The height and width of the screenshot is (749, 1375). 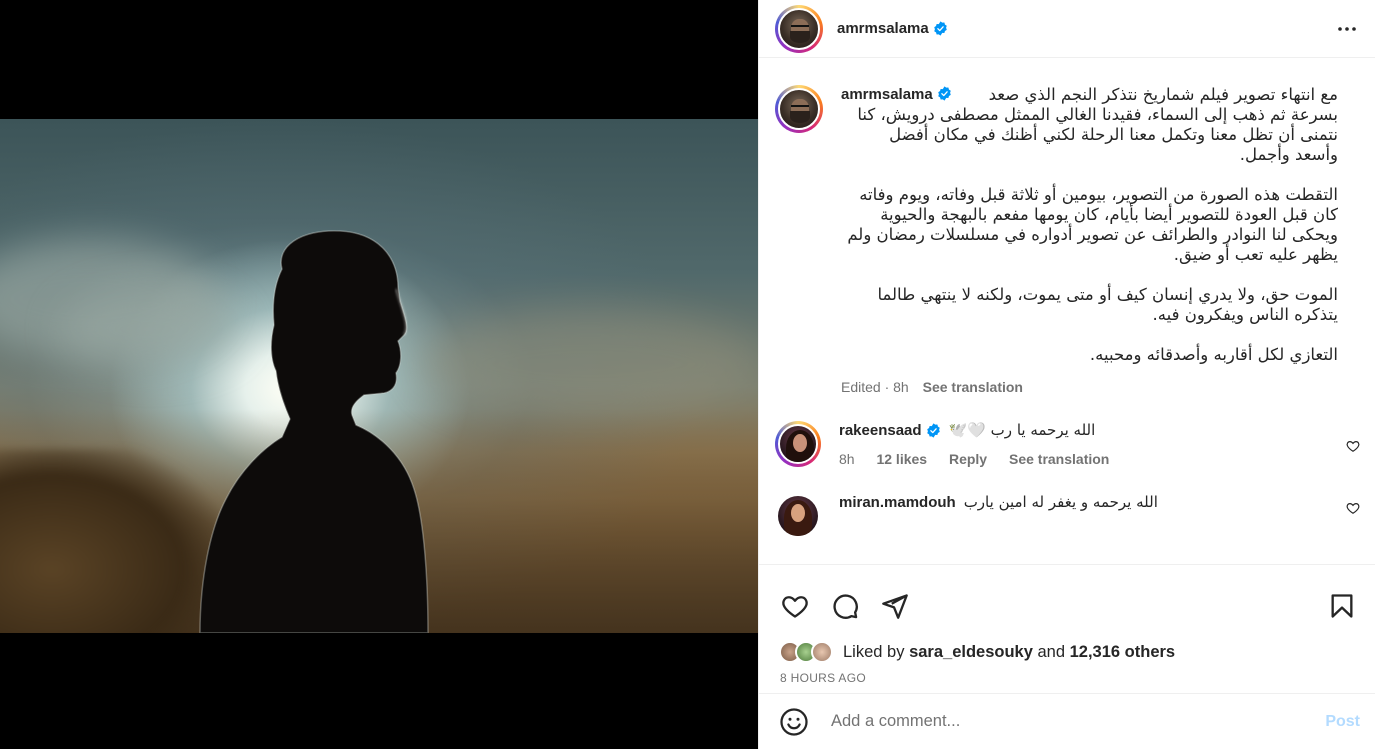 What do you see at coordinates (1078, 721) in the screenshot?
I see `comment-input` at bounding box center [1078, 721].